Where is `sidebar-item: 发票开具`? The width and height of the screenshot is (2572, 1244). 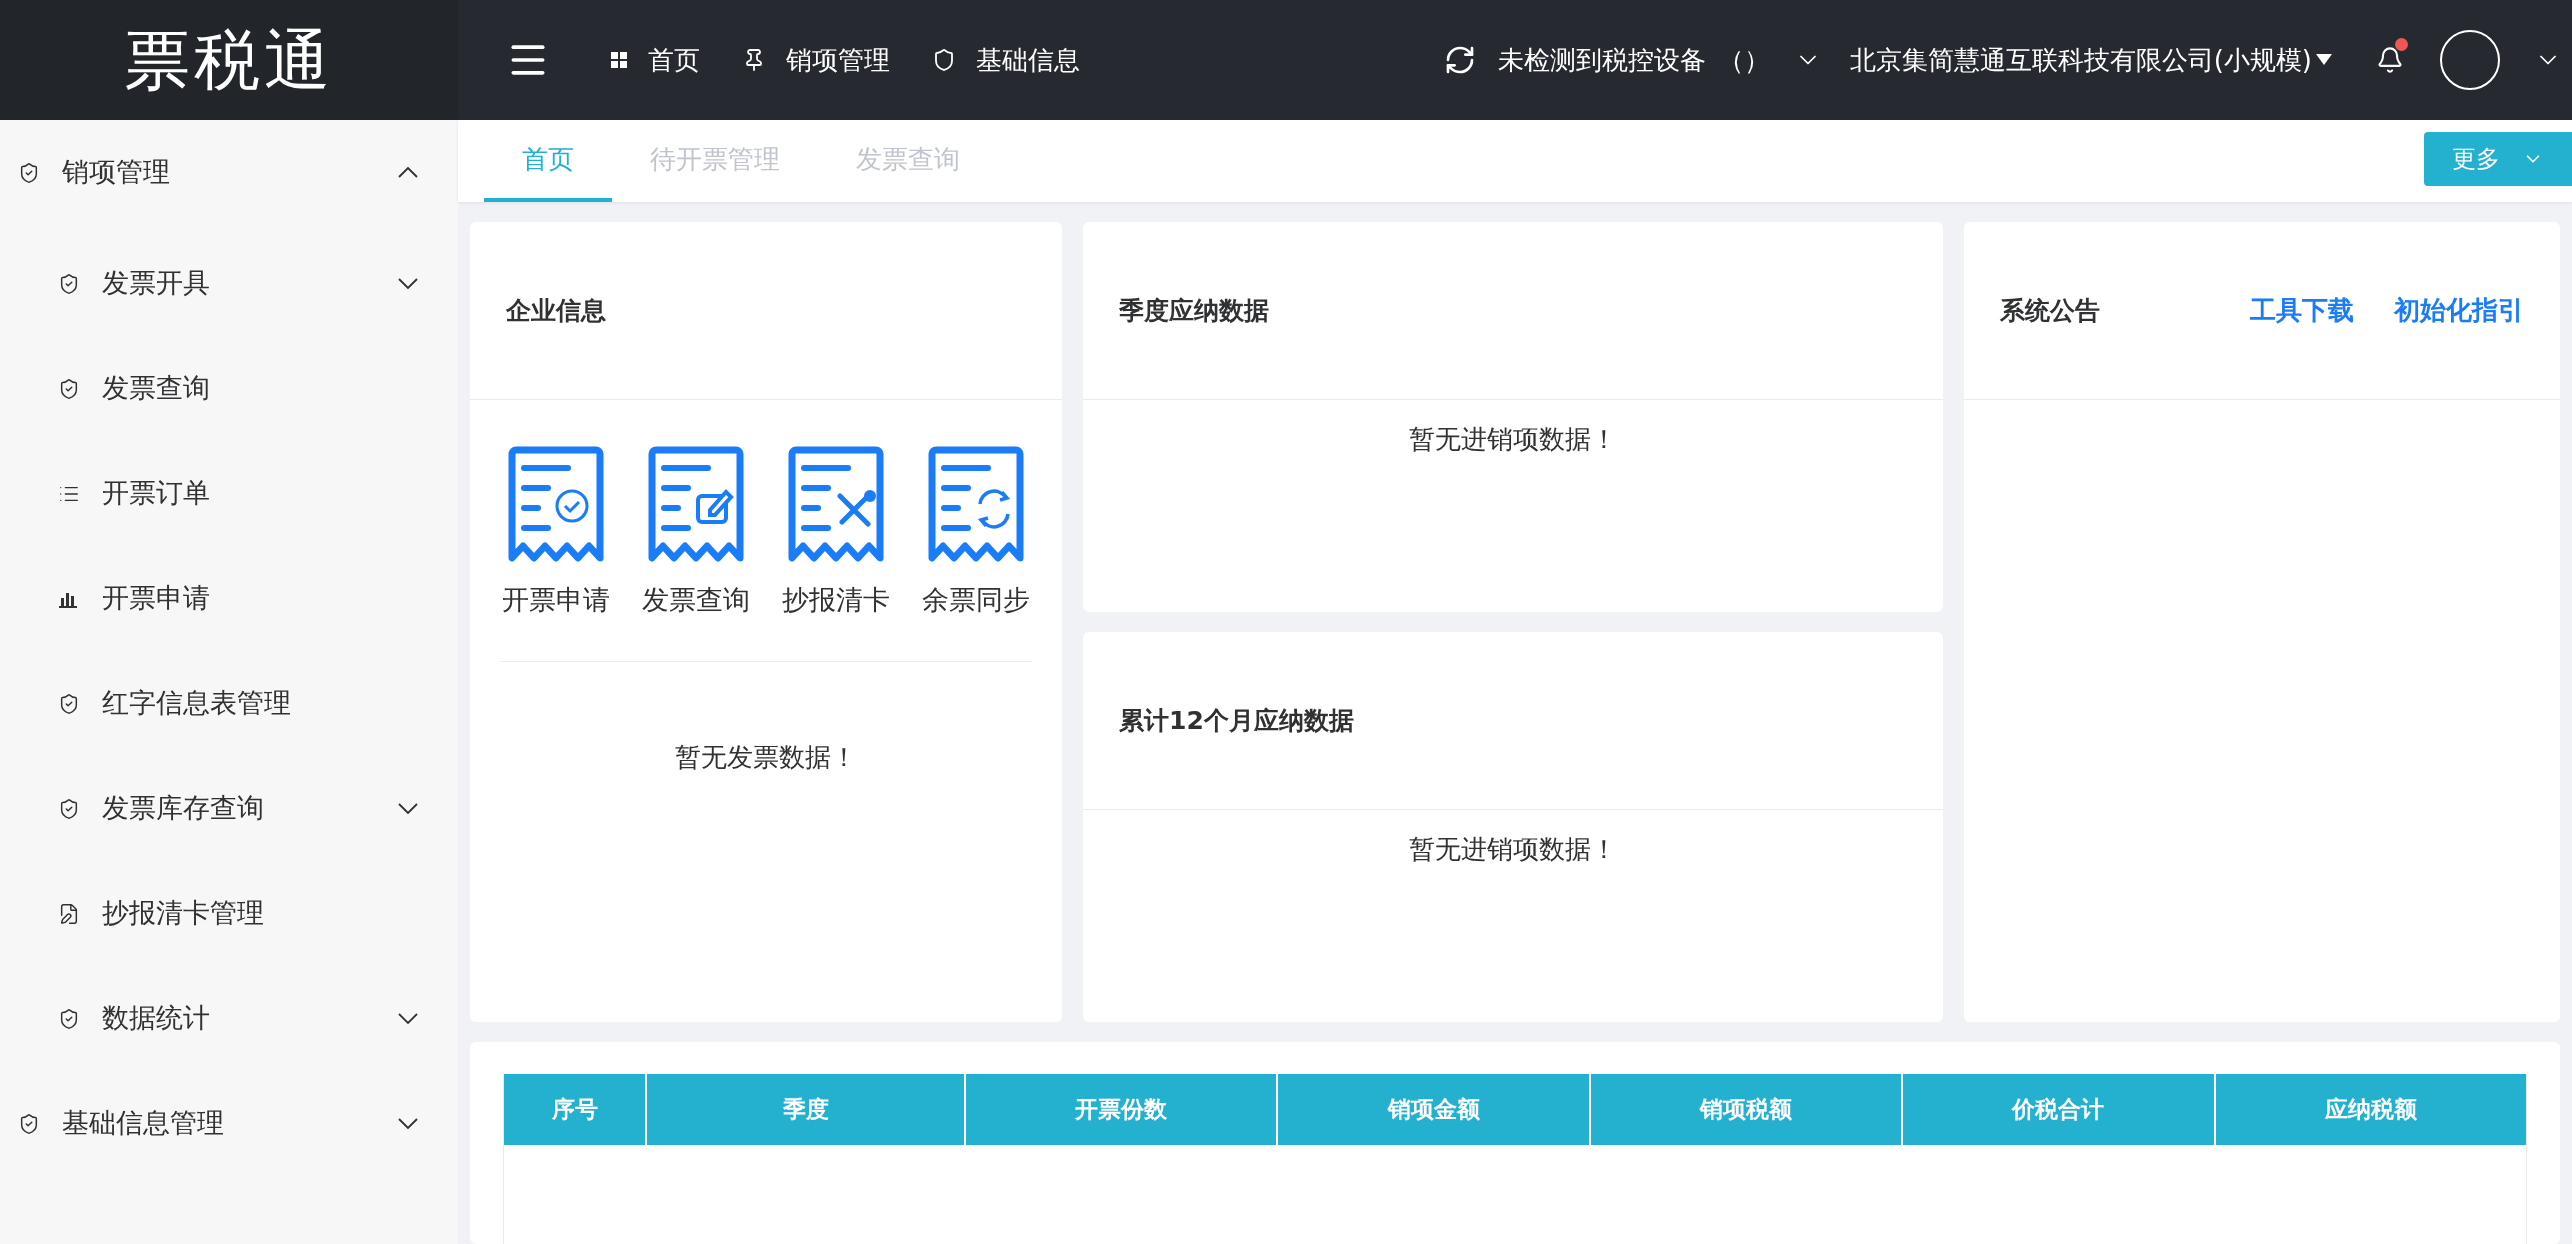
sidebar-item: 发票开具 is located at coordinates (229, 283).